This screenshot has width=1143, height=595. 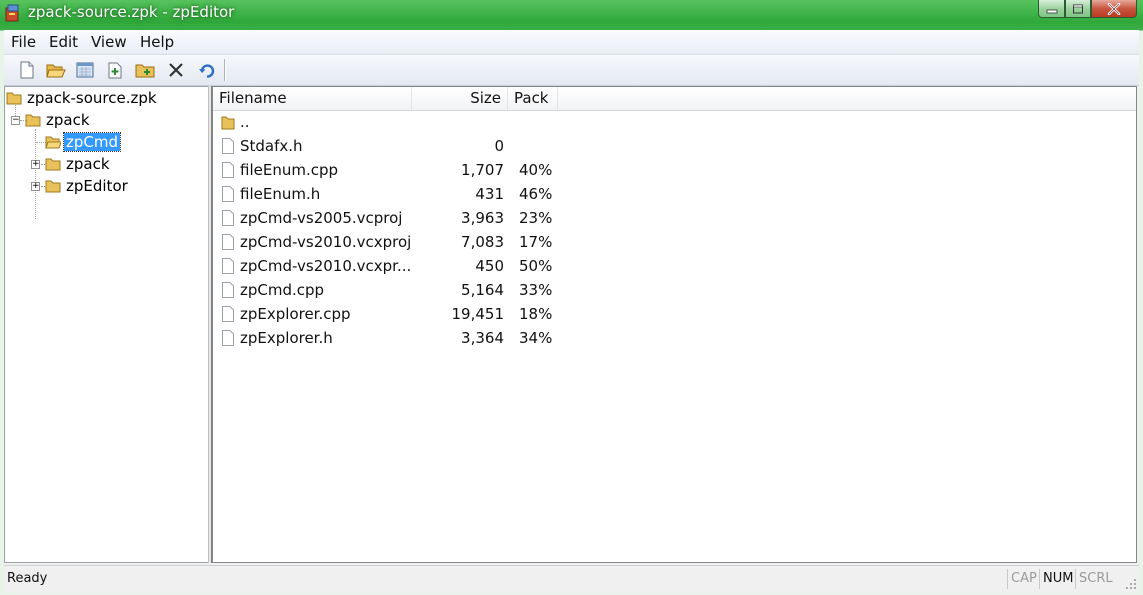 What do you see at coordinates (68, 120) in the screenshot?
I see `tree-item-label: zpack` at bounding box center [68, 120].